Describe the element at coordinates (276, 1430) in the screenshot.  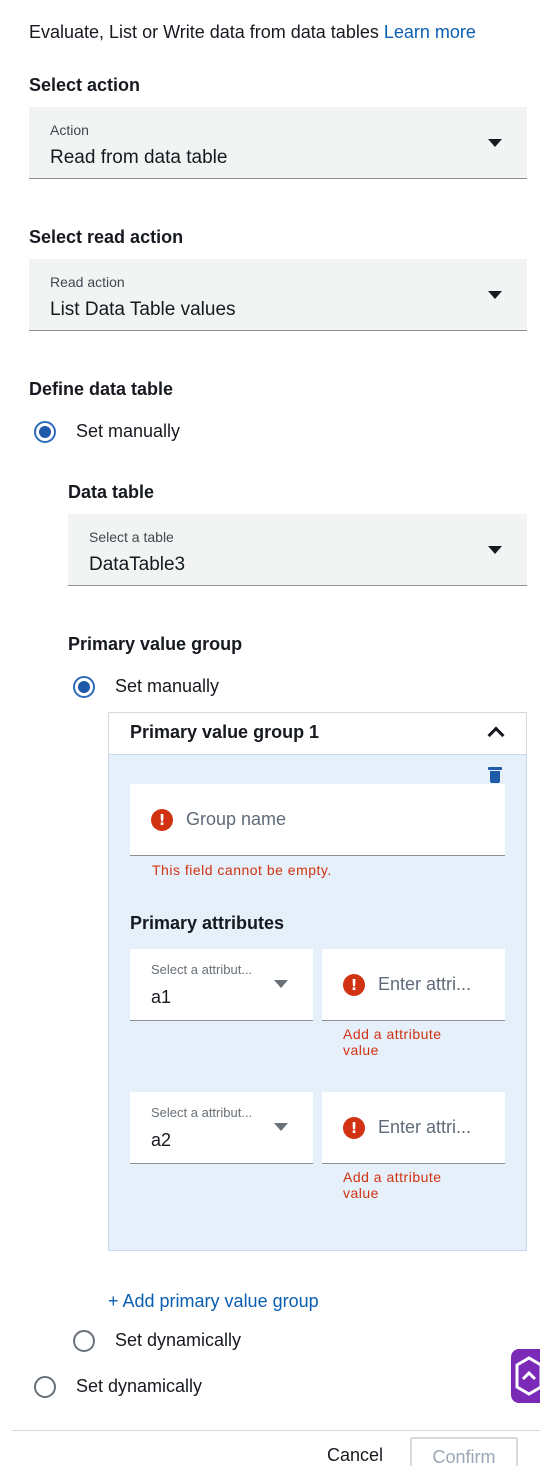
I see `footer-divider` at that location.